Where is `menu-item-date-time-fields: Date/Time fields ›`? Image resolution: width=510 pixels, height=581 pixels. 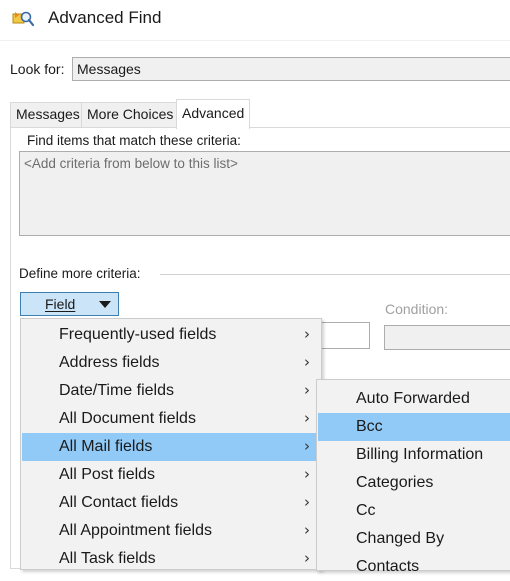 menu-item-date-time-fields: Date/Time fields › is located at coordinates (171, 391).